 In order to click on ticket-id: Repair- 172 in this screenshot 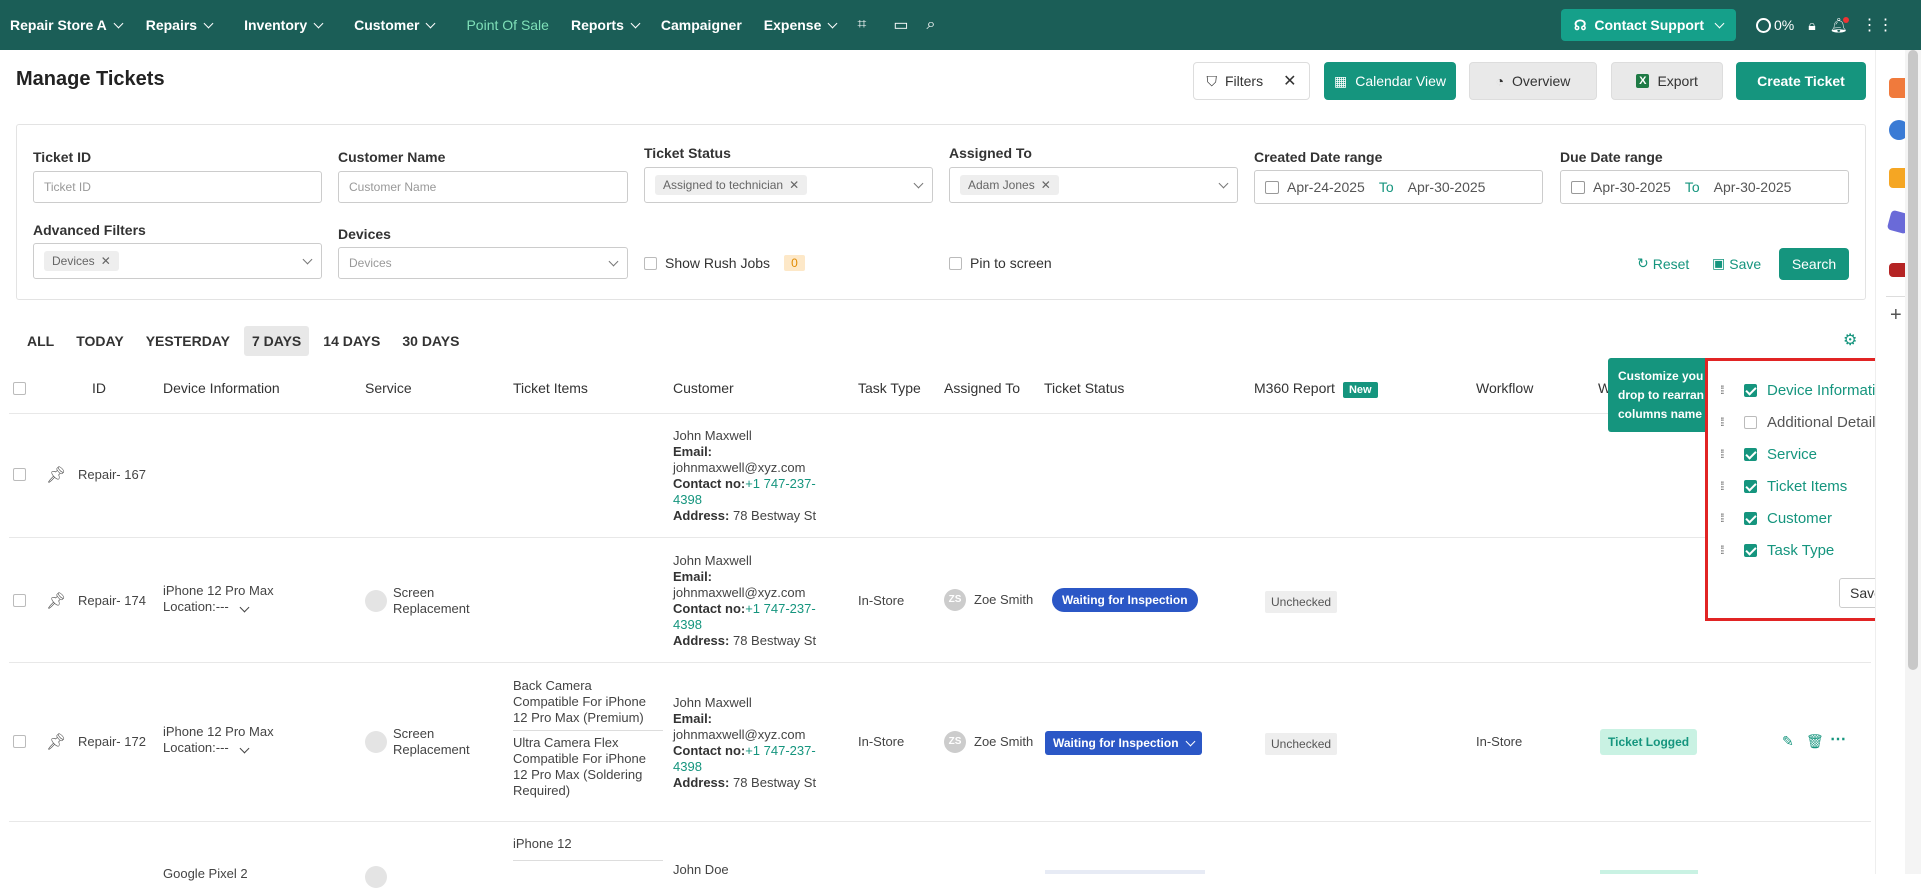, I will do `click(112, 742)`.